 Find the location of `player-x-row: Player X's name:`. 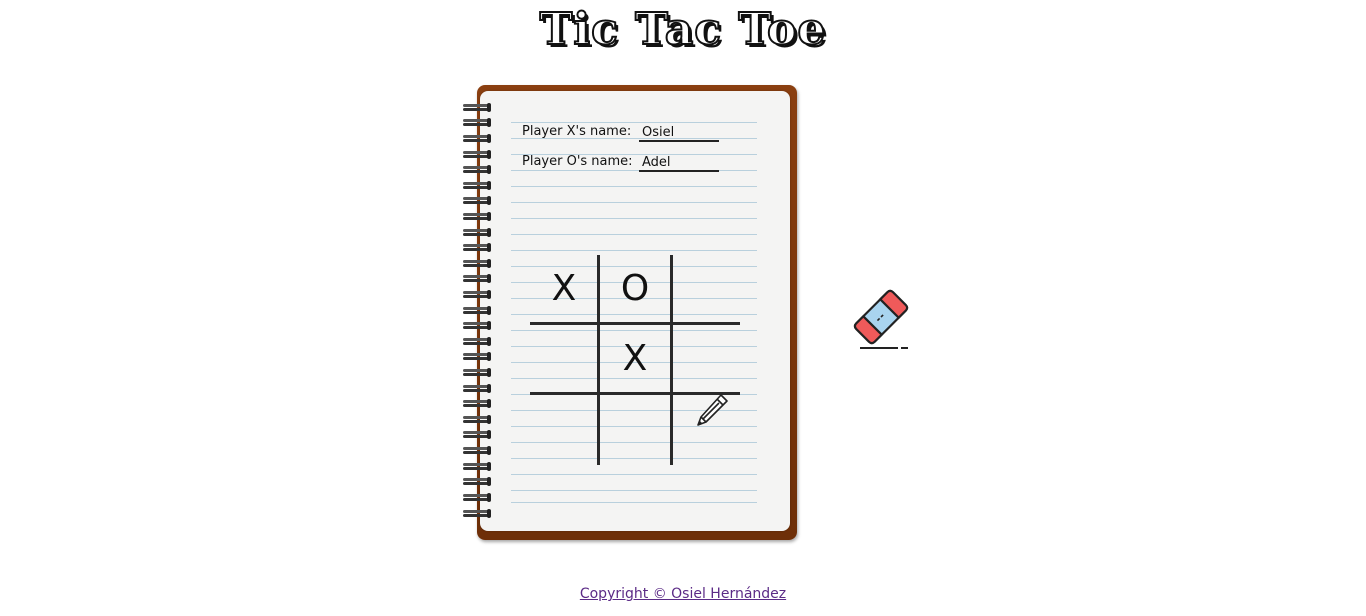

player-x-row: Player X's name: is located at coordinates (580, 131).